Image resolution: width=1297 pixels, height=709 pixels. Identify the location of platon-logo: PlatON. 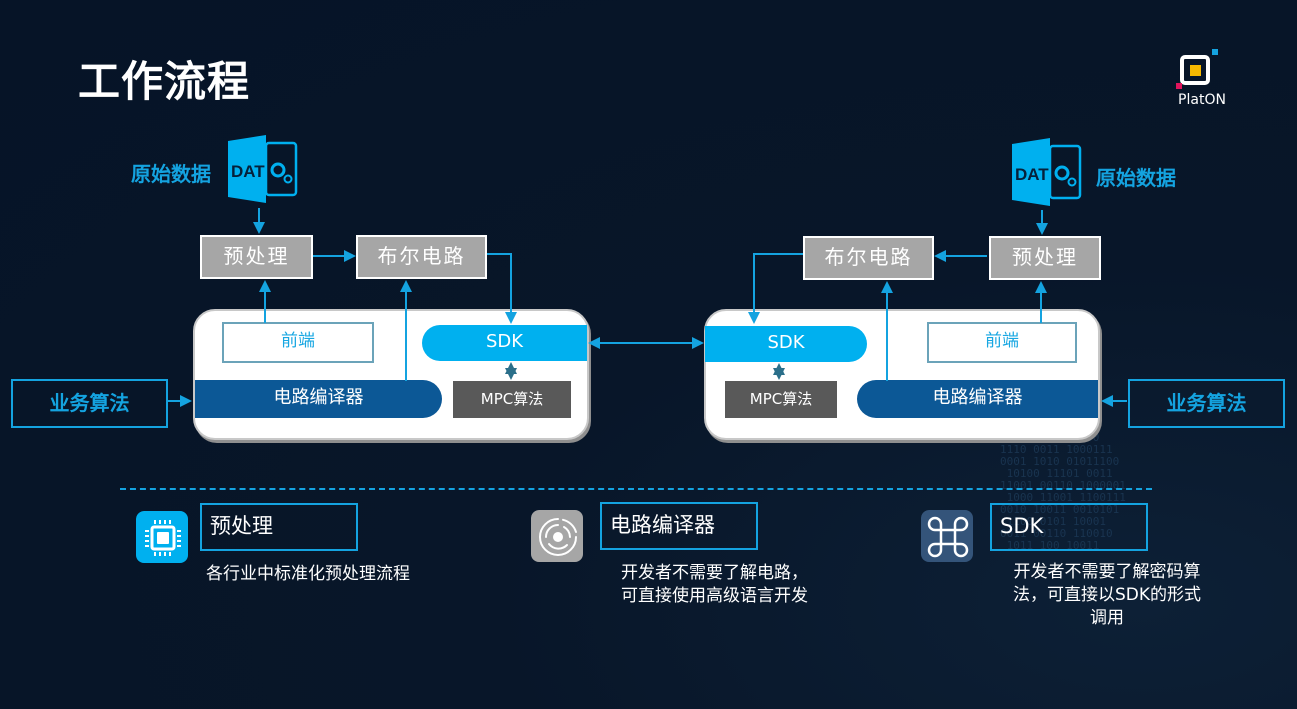
(1202, 81).